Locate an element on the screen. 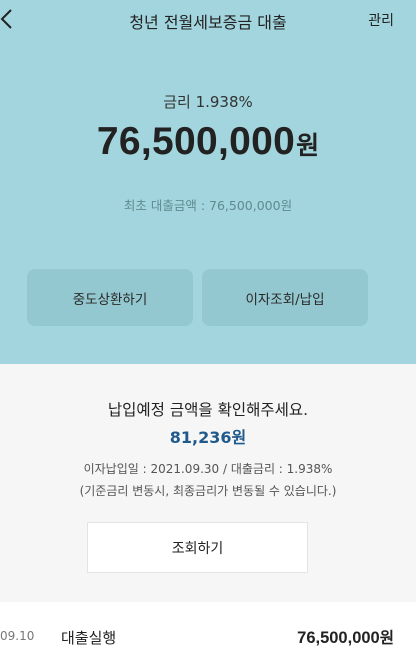  transaction-amount: 76,500,000원 is located at coordinates (345, 637).